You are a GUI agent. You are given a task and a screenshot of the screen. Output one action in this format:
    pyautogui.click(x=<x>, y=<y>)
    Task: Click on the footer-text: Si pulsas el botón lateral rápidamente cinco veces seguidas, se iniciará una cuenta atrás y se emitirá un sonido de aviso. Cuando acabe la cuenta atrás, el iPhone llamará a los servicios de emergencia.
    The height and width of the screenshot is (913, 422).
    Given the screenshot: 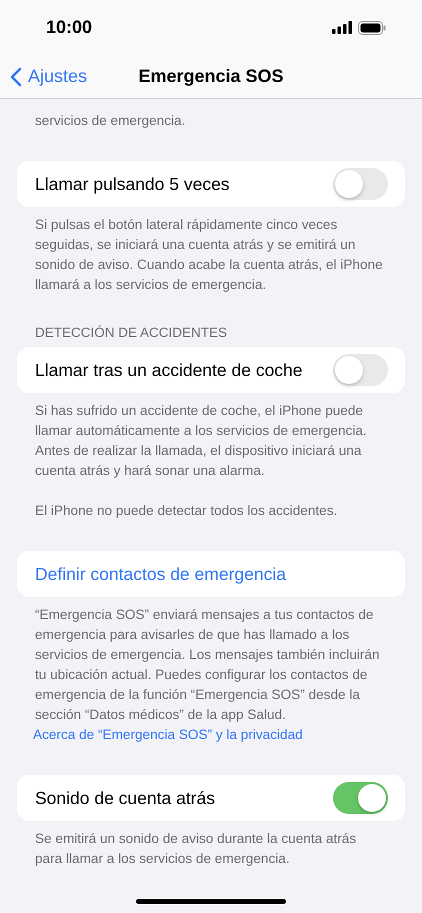 What is the action you would take?
    pyautogui.click(x=209, y=255)
    